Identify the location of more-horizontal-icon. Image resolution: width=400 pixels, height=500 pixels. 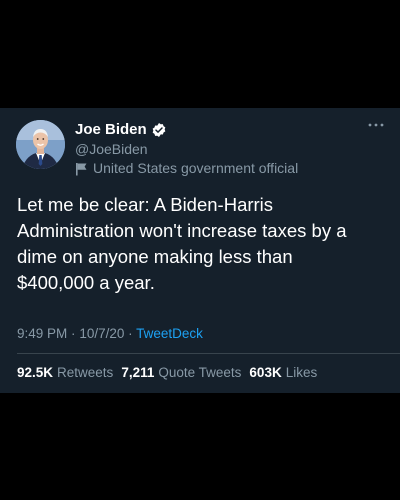
(376, 125).